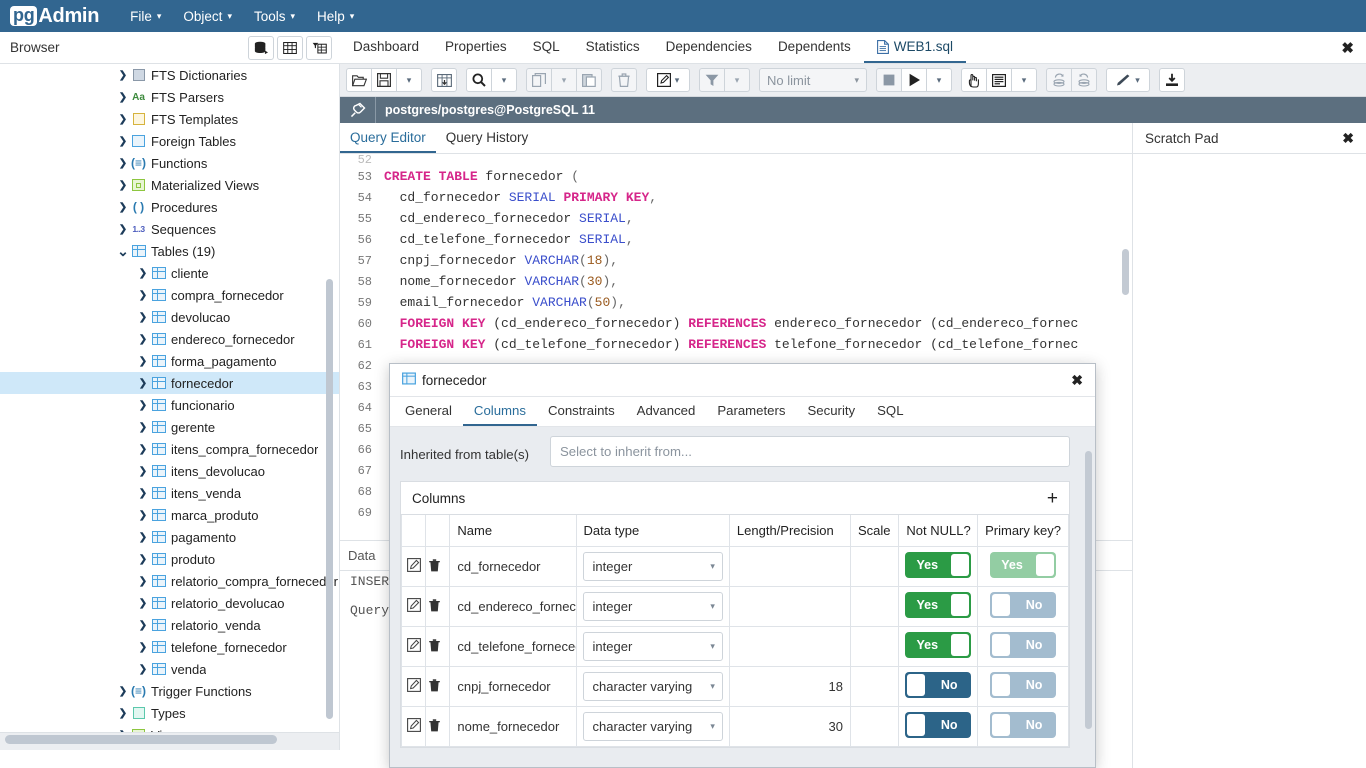 This screenshot has width=1366, height=768. What do you see at coordinates (789, 686) in the screenshot?
I see `length-precision-cell: 18` at bounding box center [789, 686].